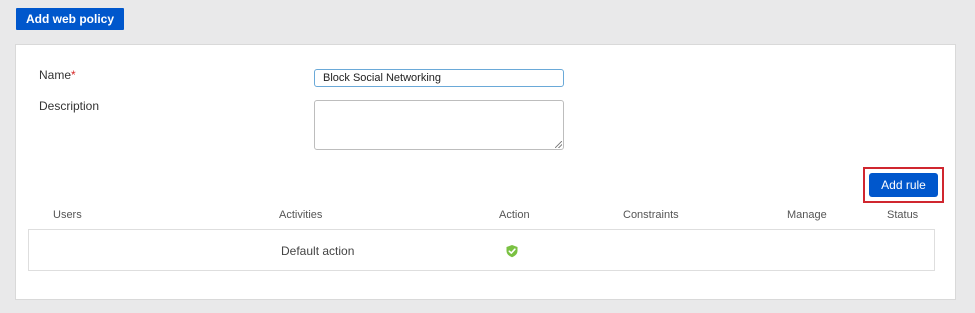  What do you see at coordinates (301, 215) in the screenshot?
I see `header-activities: Activities` at bounding box center [301, 215].